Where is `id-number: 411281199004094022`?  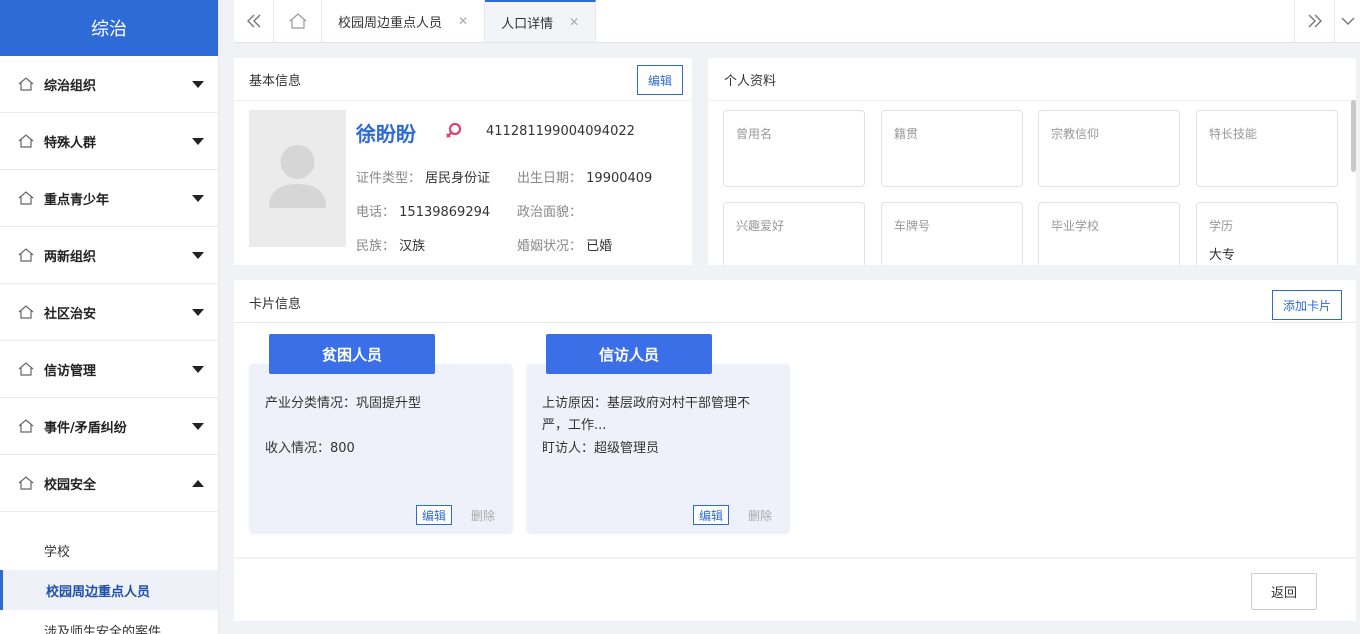
id-number: 411281199004094022 is located at coordinates (560, 131).